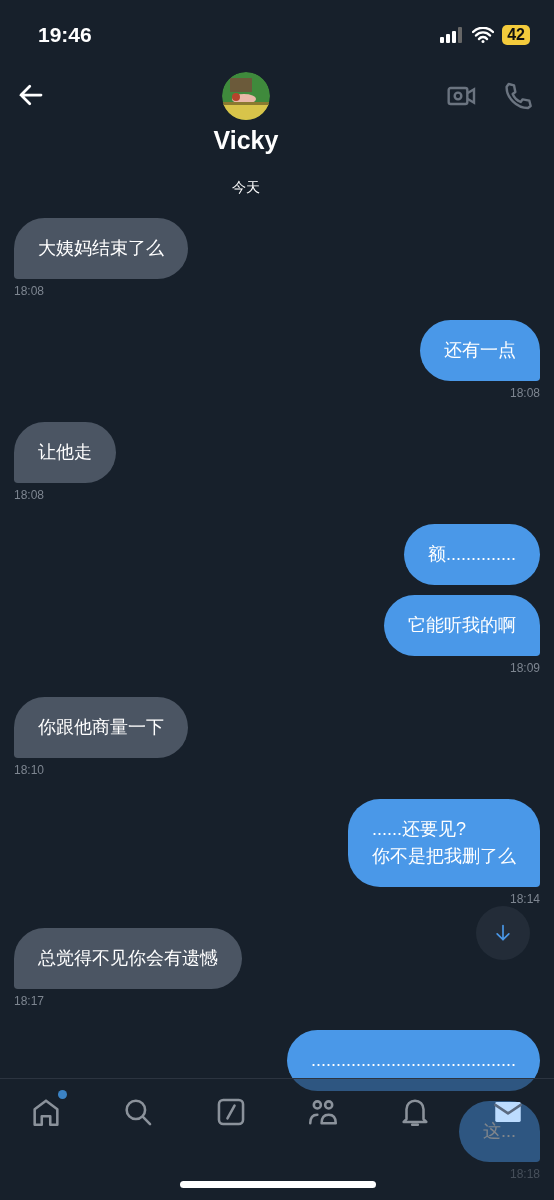  Describe the element at coordinates (452, 35) in the screenshot. I see `signal-icon` at that location.